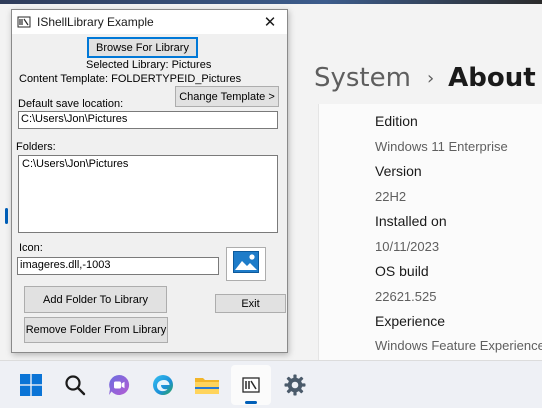 Image resolution: width=542 pixels, height=408 pixels. Describe the element at coordinates (24, 22) in the screenshot. I see `library-app-icon` at that location.